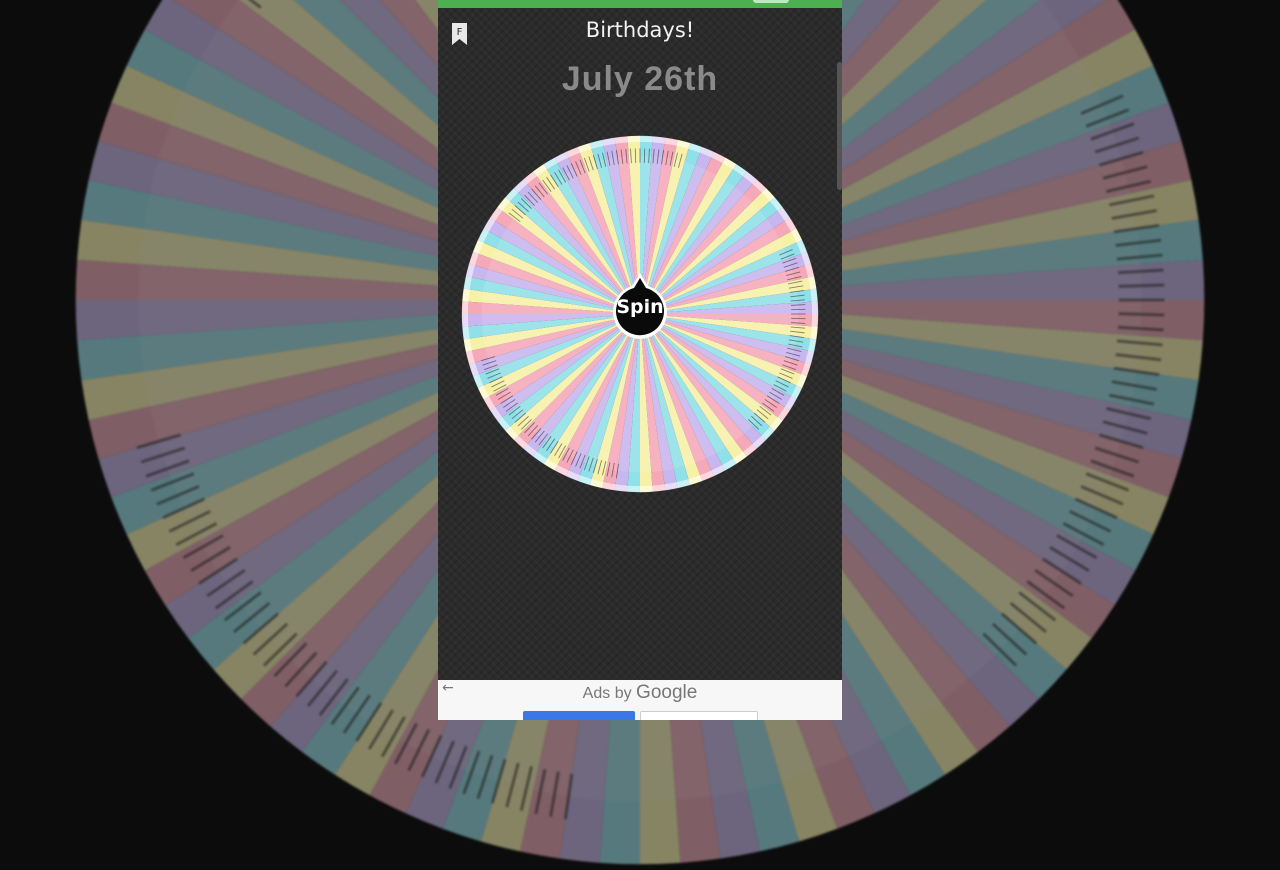 The height and width of the screenshot is (870, 1280). I want to click on ad-banner: ← Ads by Google, so click(640, 700).